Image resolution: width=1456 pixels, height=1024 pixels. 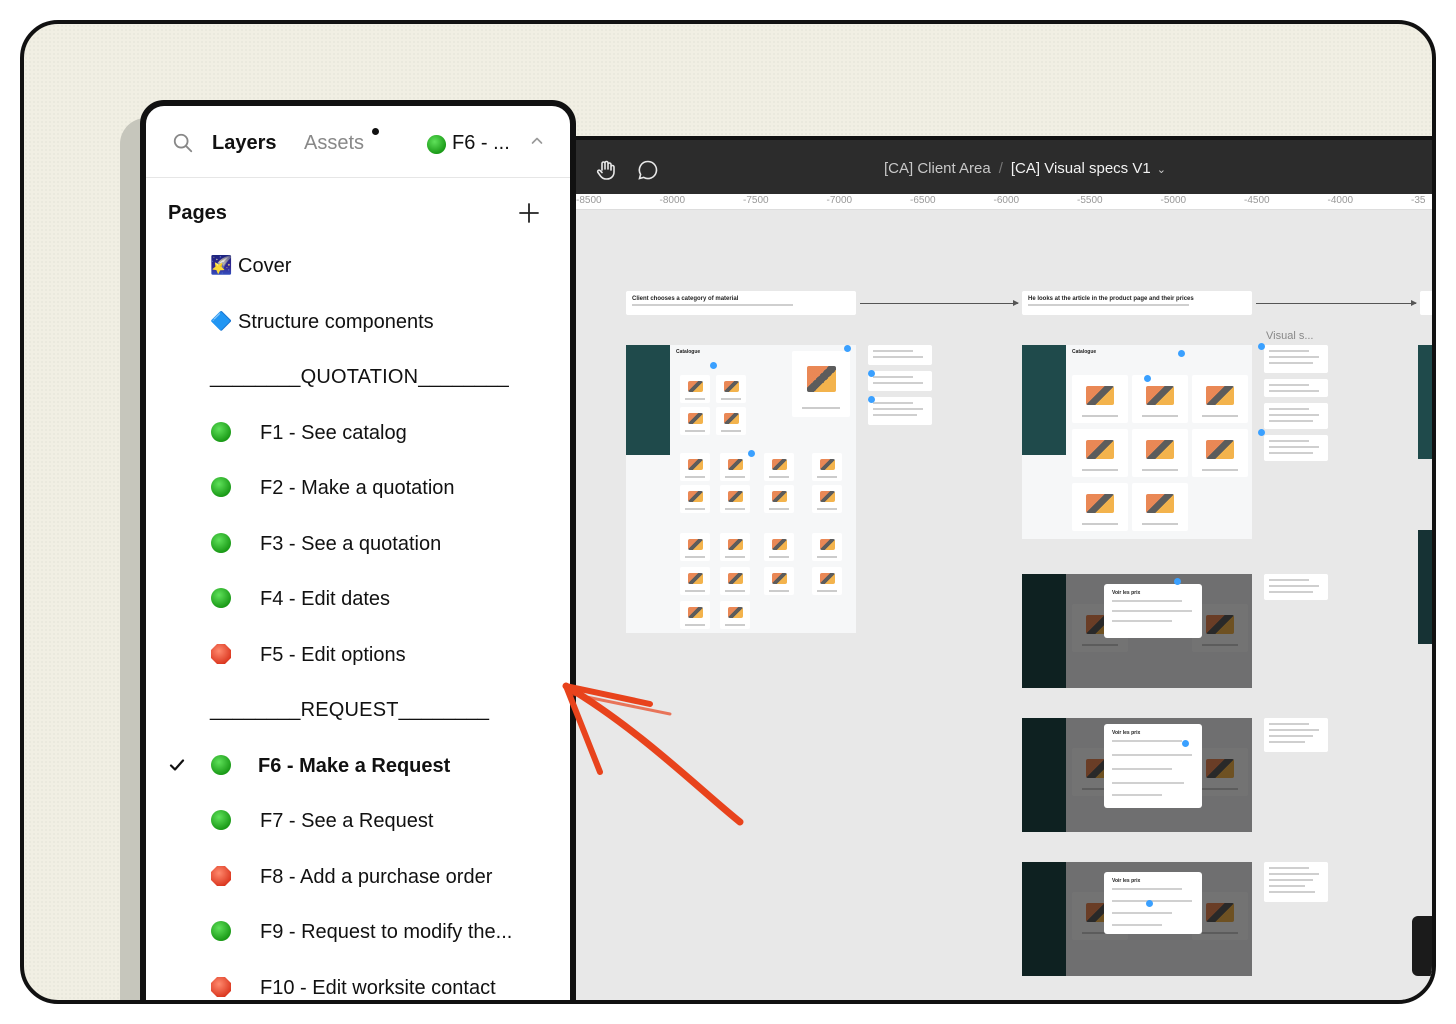 What do you see at coordinates (1006, 200) in the screenshot?
I see `ruler-tick: -6000` at bounding box center [1006, 200].